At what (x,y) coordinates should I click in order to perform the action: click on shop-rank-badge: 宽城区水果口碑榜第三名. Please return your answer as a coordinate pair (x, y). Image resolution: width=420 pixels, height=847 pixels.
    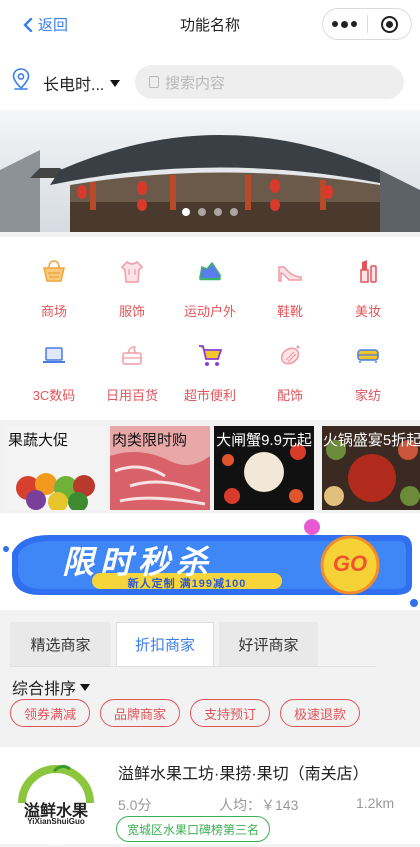
    Looking at the image, I should click on (193, 829).